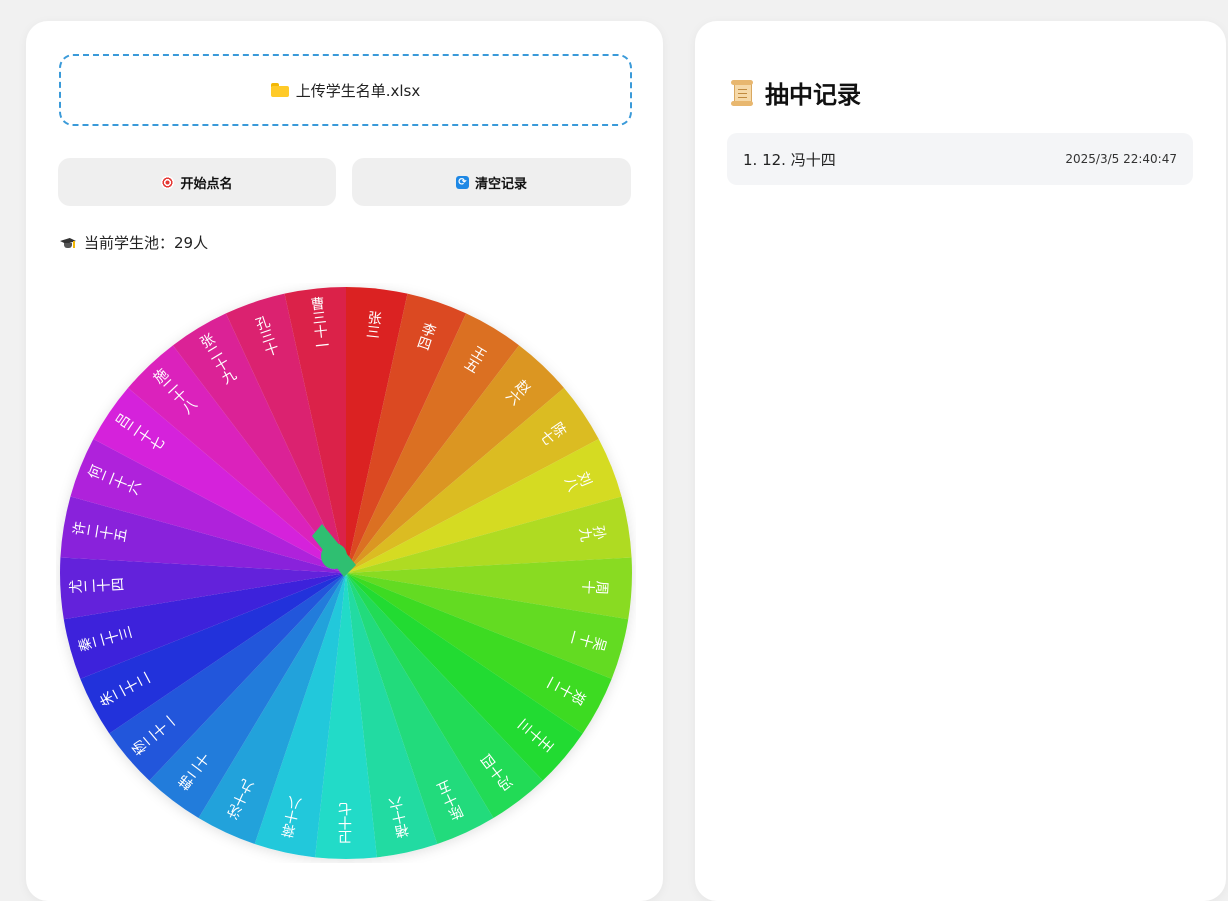 This screenshot has width=1228, height=901. What do you see at coordinates (68, 243) in the screenshot?
I see `graduation-cap-icon` at bounding box center [68, 243].